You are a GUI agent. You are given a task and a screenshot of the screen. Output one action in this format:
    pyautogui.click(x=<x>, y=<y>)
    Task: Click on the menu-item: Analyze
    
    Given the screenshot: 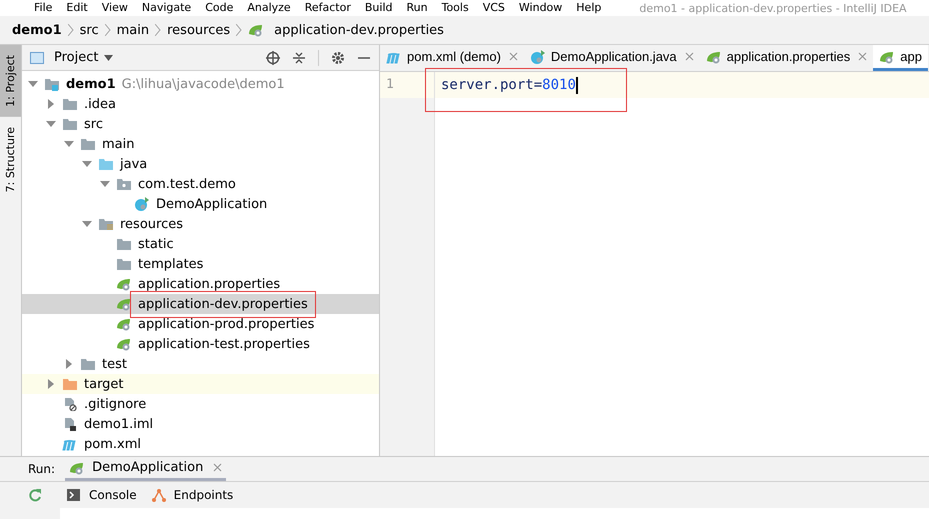 What is the action you would take?
    pyautogui.click(x=269, y=8)
    